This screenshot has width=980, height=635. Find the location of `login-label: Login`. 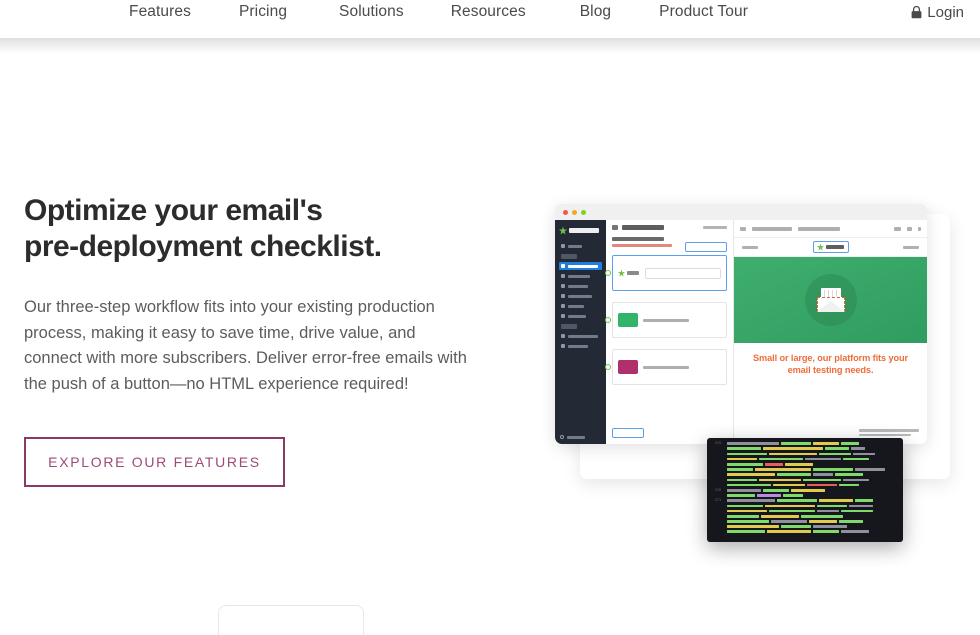

login-label: Login is located at coordinates (945, 12).